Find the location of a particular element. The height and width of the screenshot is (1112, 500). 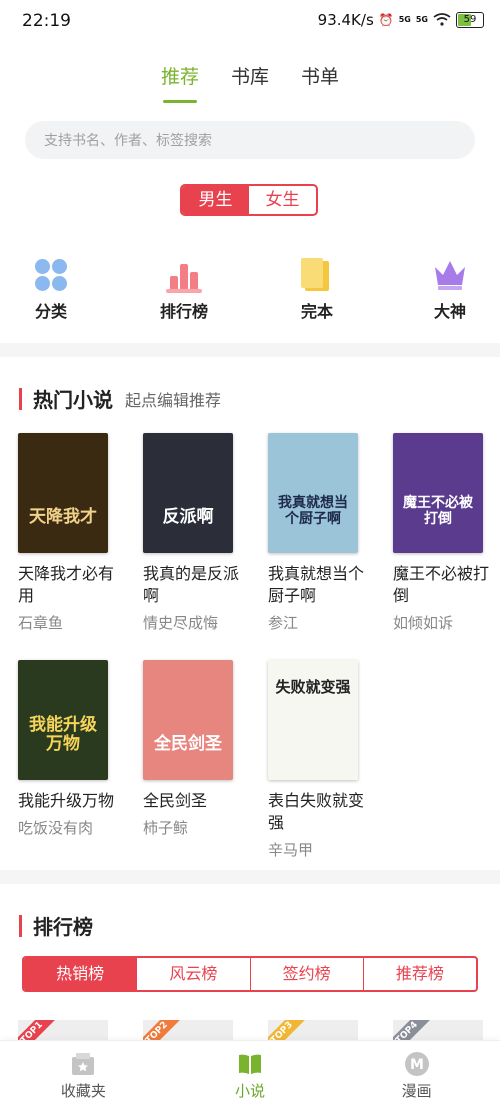

book-title: 我真的是反派啊 is located at coordinates (193, 585).